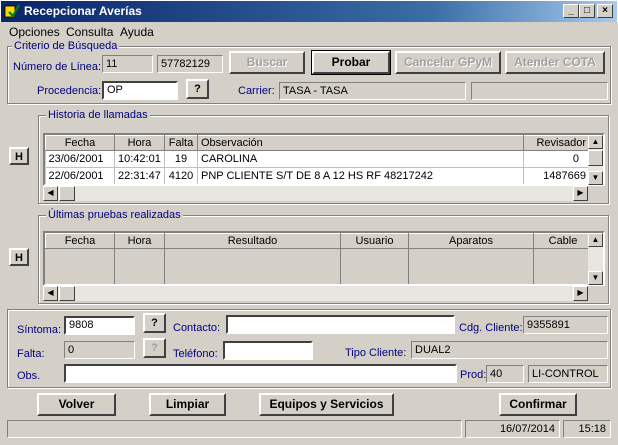 Image resolution: width=618 pixels, height=445 pixels. Describe the element at coordinates (114, 215) in the screenshot. I see `pruebas-legend: Últimas pruebas realizadas` at that location.